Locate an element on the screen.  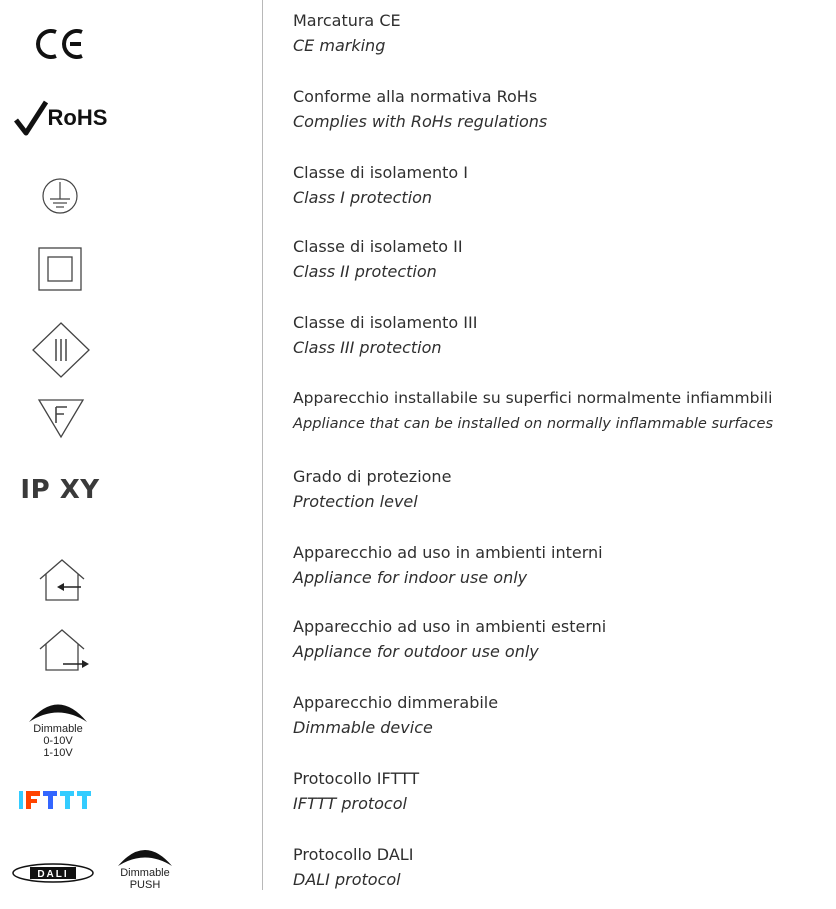
row-italian: Apparecchio dimmerabile is located at coordinates (396, 702).